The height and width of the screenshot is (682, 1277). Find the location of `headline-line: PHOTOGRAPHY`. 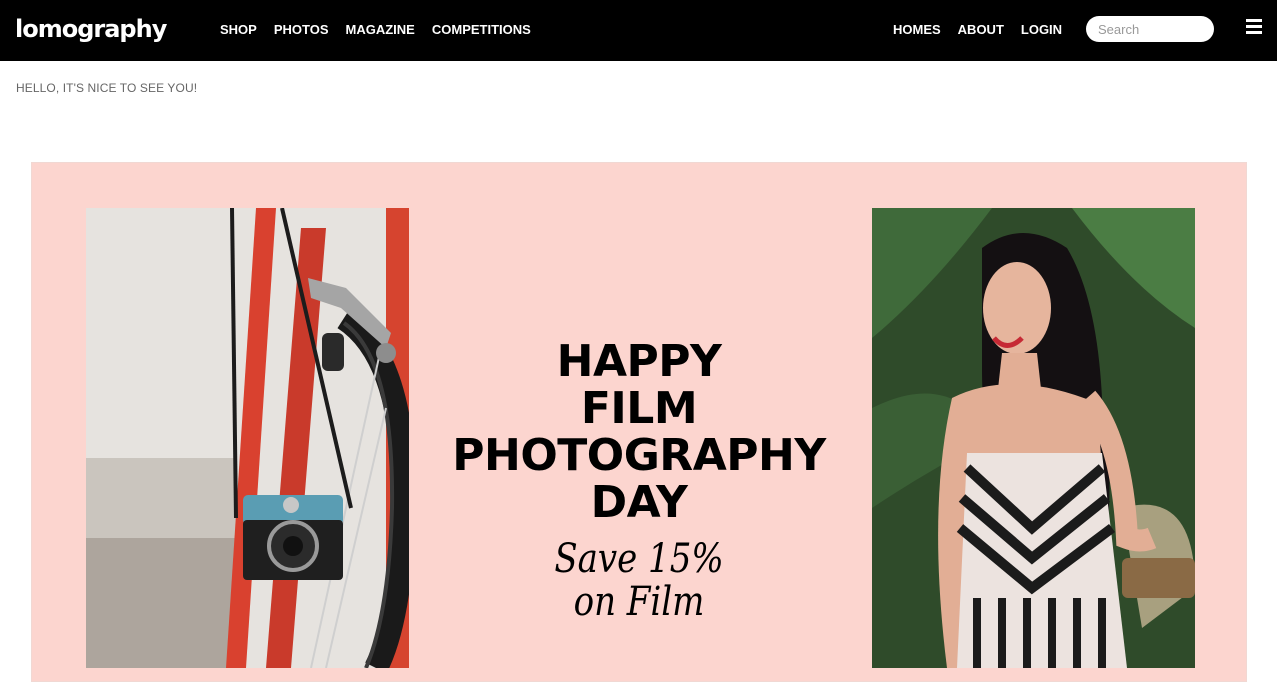

headline-line: PHOTOGRAPHY is located at coordinates (639, 456).